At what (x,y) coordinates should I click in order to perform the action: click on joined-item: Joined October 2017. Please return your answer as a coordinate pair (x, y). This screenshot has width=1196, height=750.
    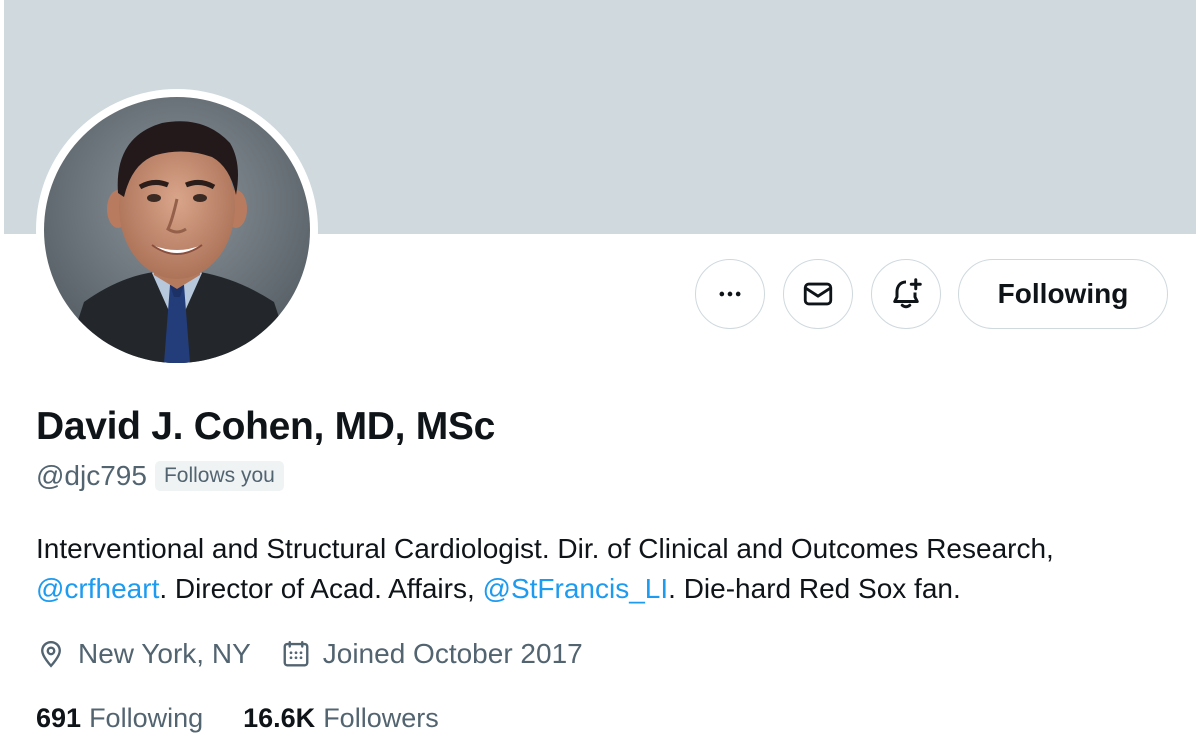
    Looking at the image, I should click on (432, 654).